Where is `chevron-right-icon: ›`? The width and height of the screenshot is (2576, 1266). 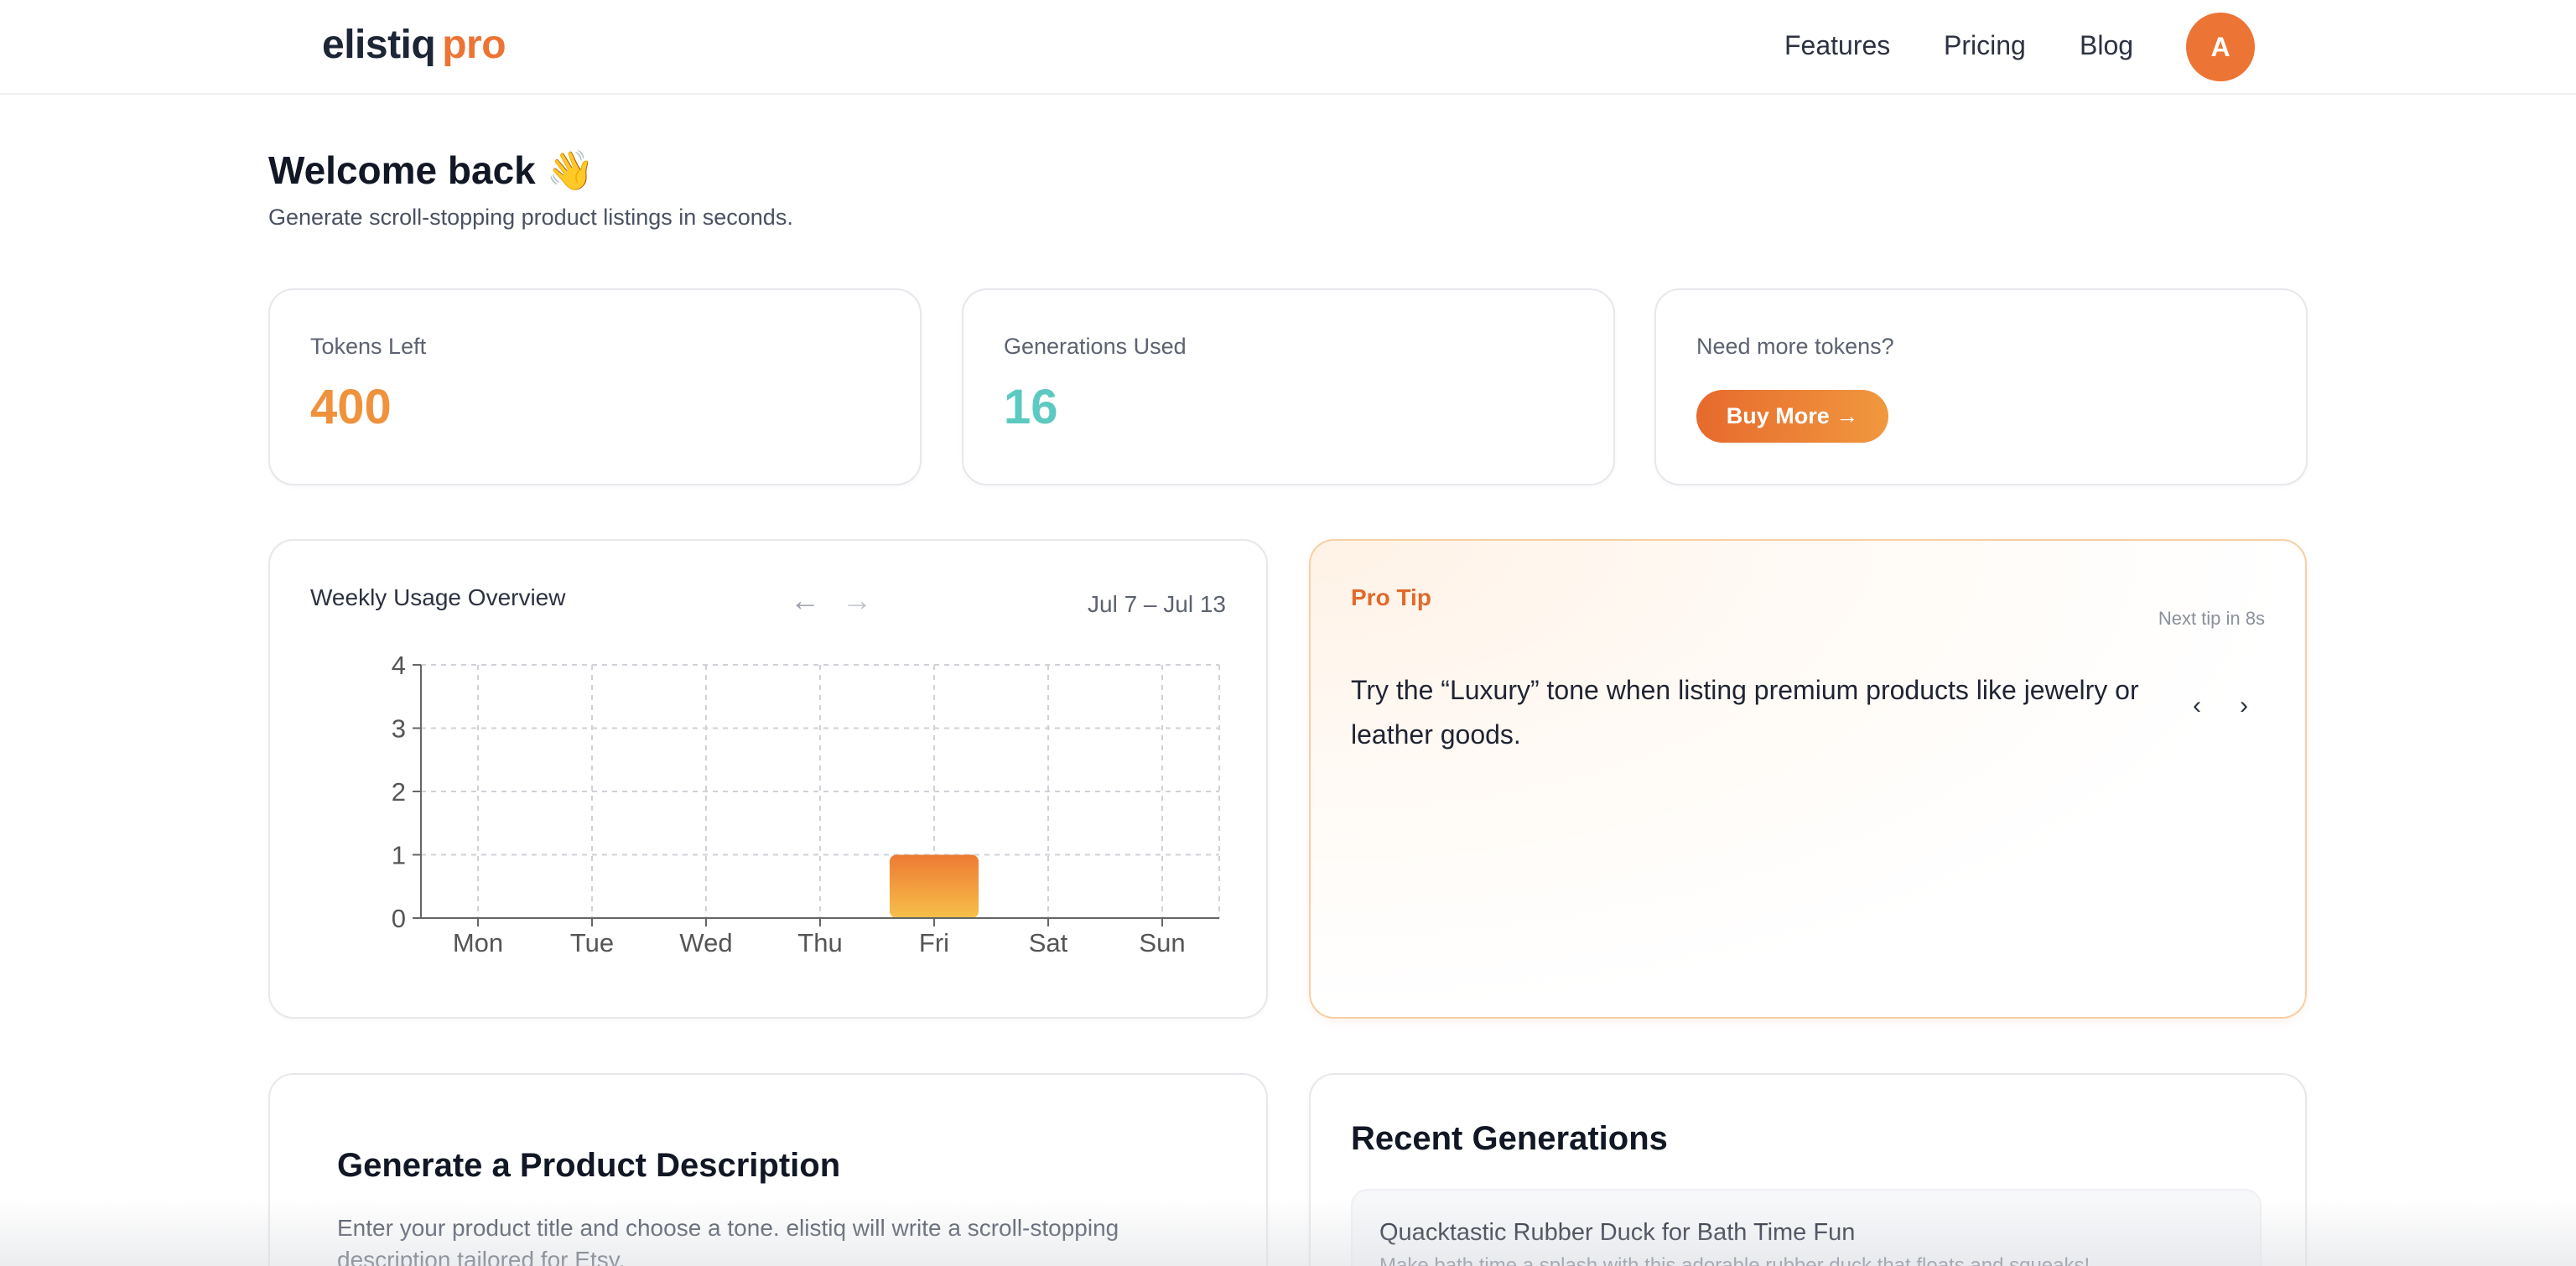 chevron-right-icon: › is located at coordinates (2244, 706).